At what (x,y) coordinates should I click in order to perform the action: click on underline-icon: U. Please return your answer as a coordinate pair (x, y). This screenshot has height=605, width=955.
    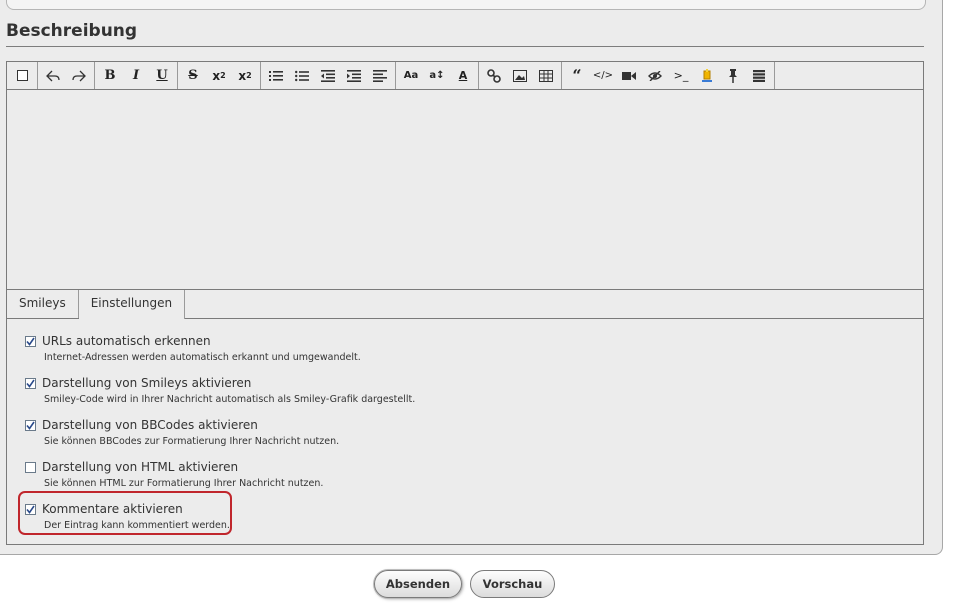
    Looking at the image, I should click on (162, 76).